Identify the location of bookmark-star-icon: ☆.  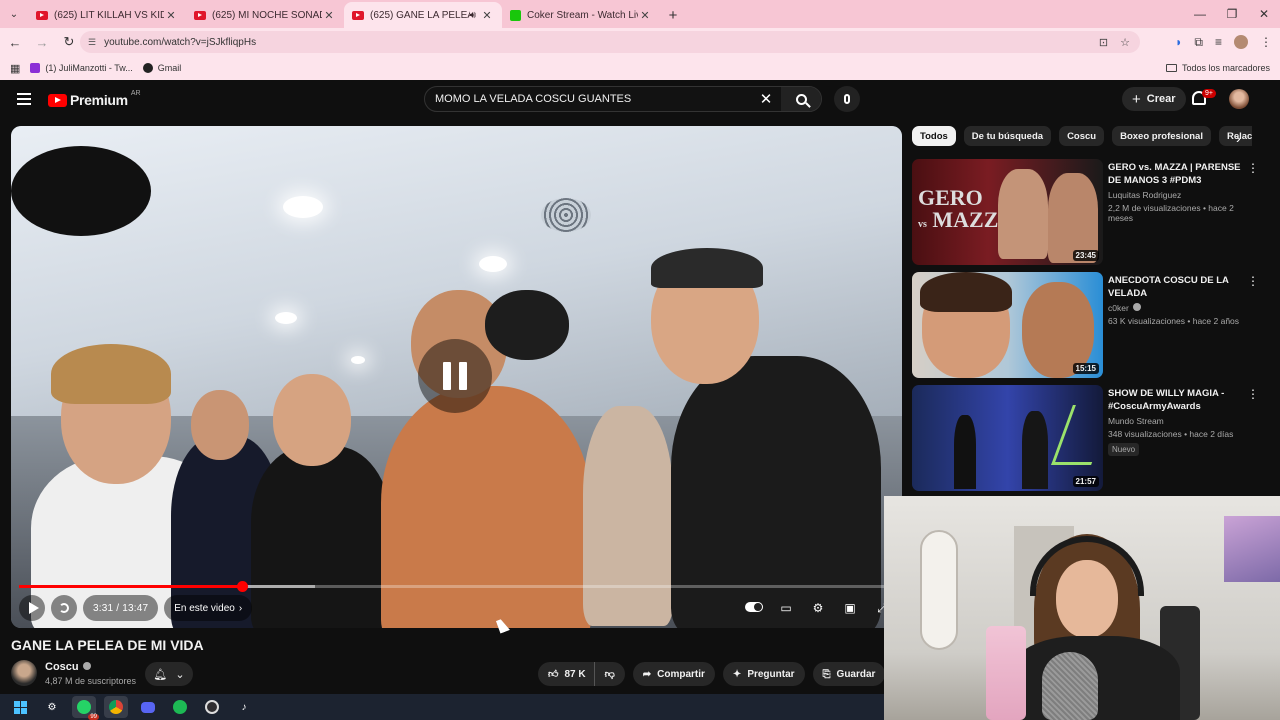
(1125, 42).